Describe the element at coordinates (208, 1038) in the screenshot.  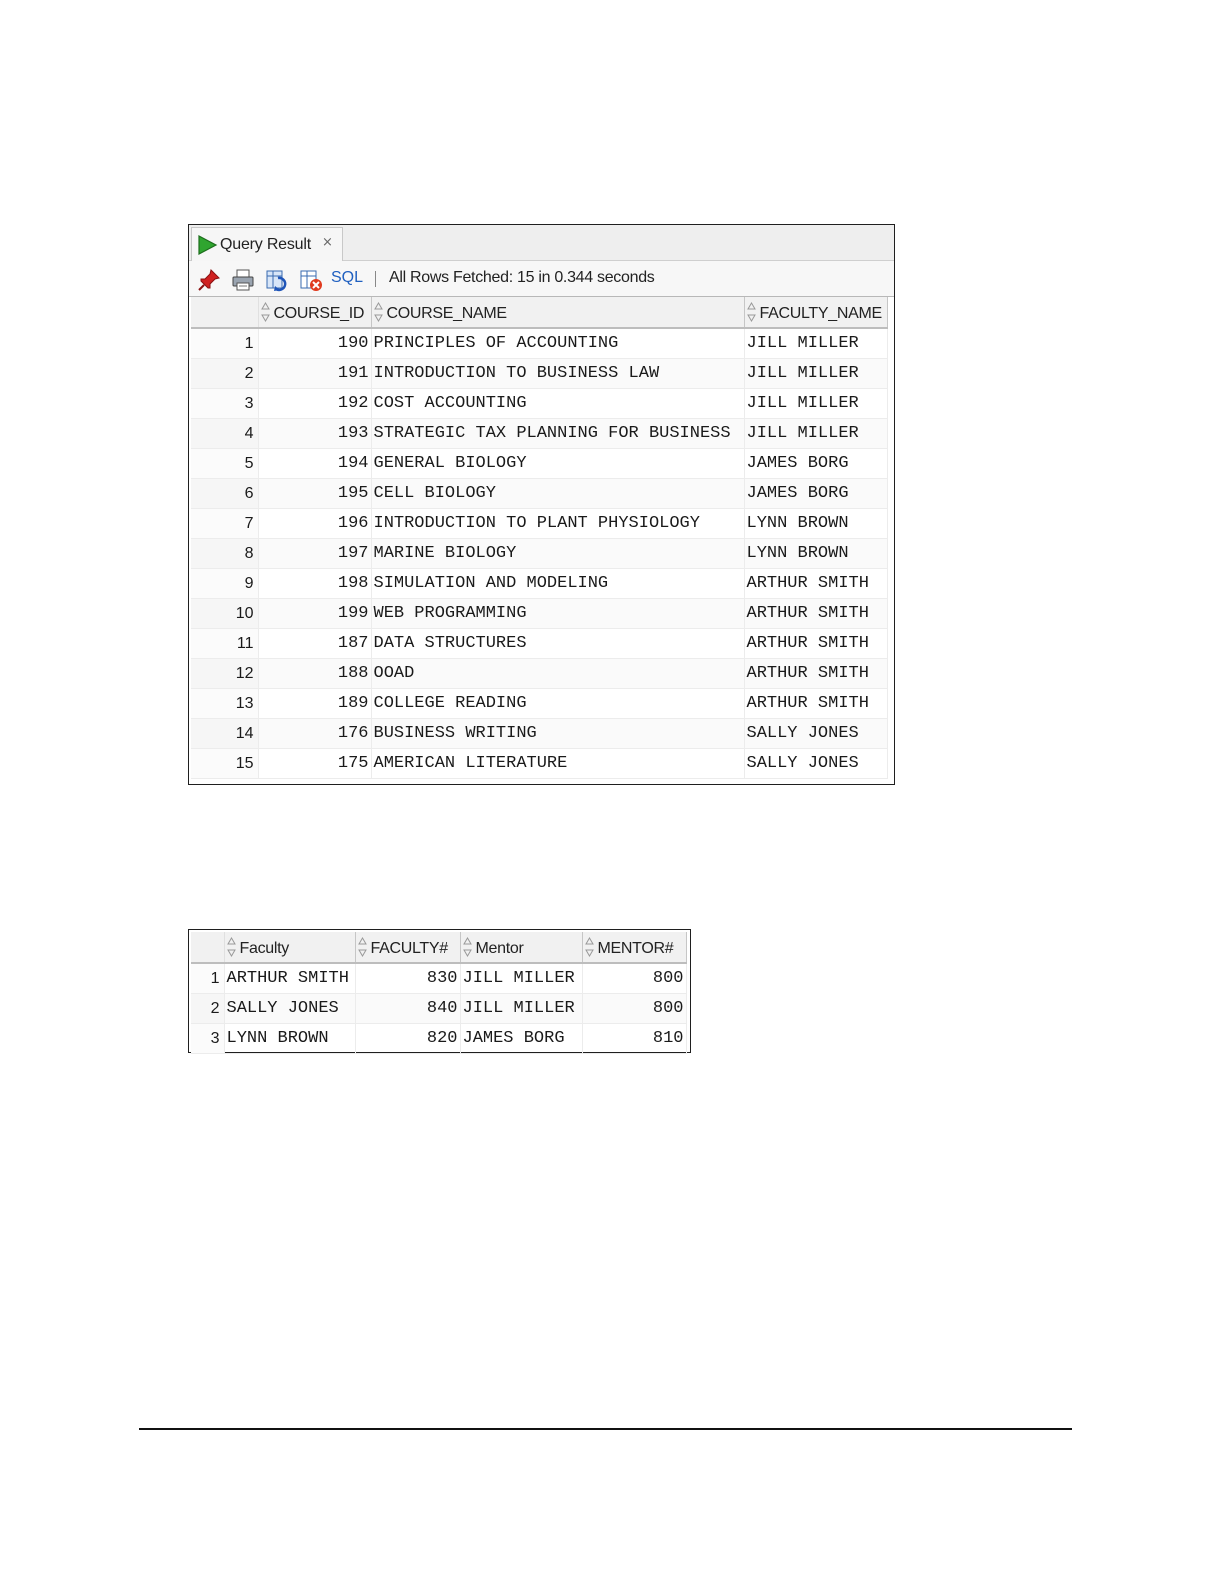
I see `row-number: 3` at that location.